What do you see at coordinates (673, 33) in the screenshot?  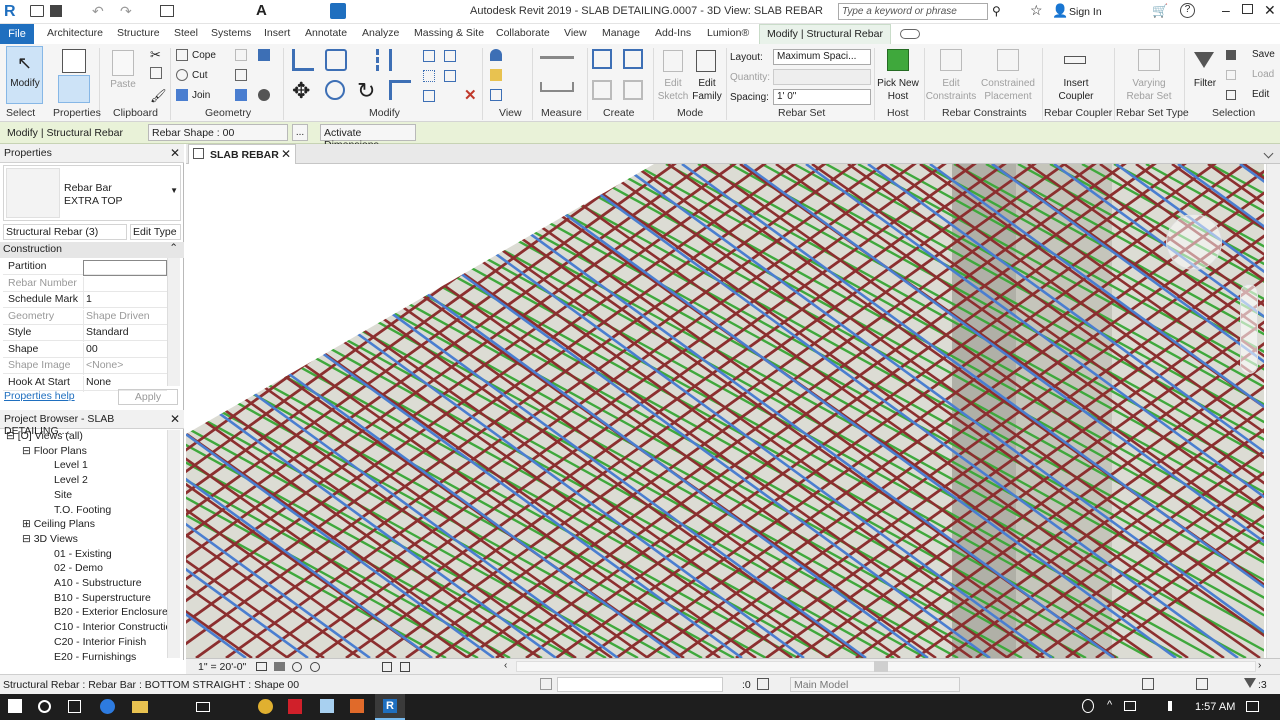 I see `tab-add-ins: Add-Ins` at bounding box center [673, 33].